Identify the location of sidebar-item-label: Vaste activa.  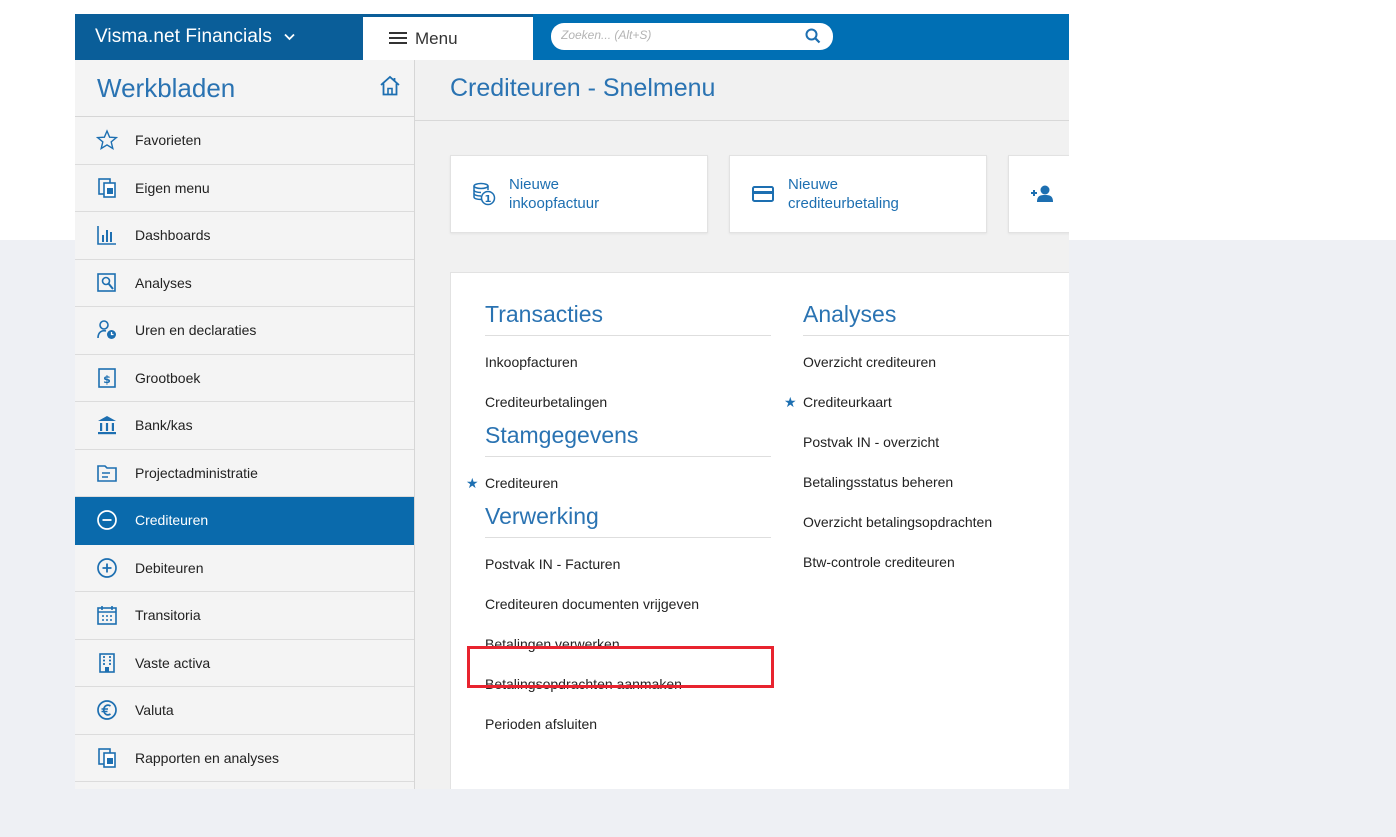
(173, 662).